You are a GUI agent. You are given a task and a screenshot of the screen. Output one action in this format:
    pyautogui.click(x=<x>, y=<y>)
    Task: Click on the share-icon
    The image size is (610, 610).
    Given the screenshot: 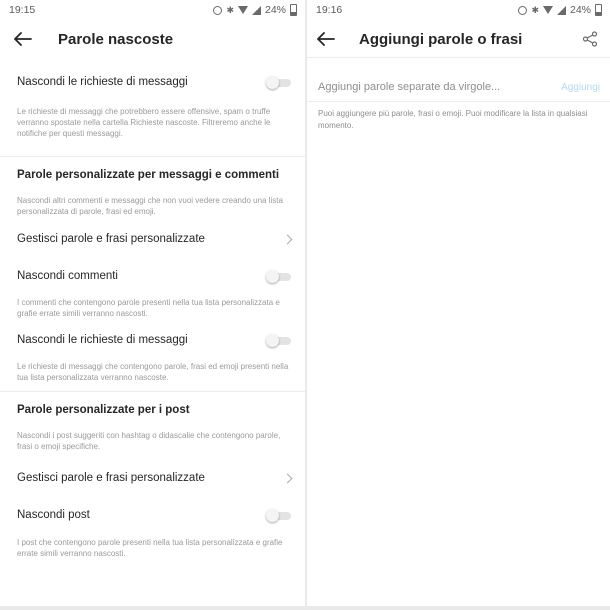 What is the action you would take?
    pyautogui.click(x=590, y=39)
    